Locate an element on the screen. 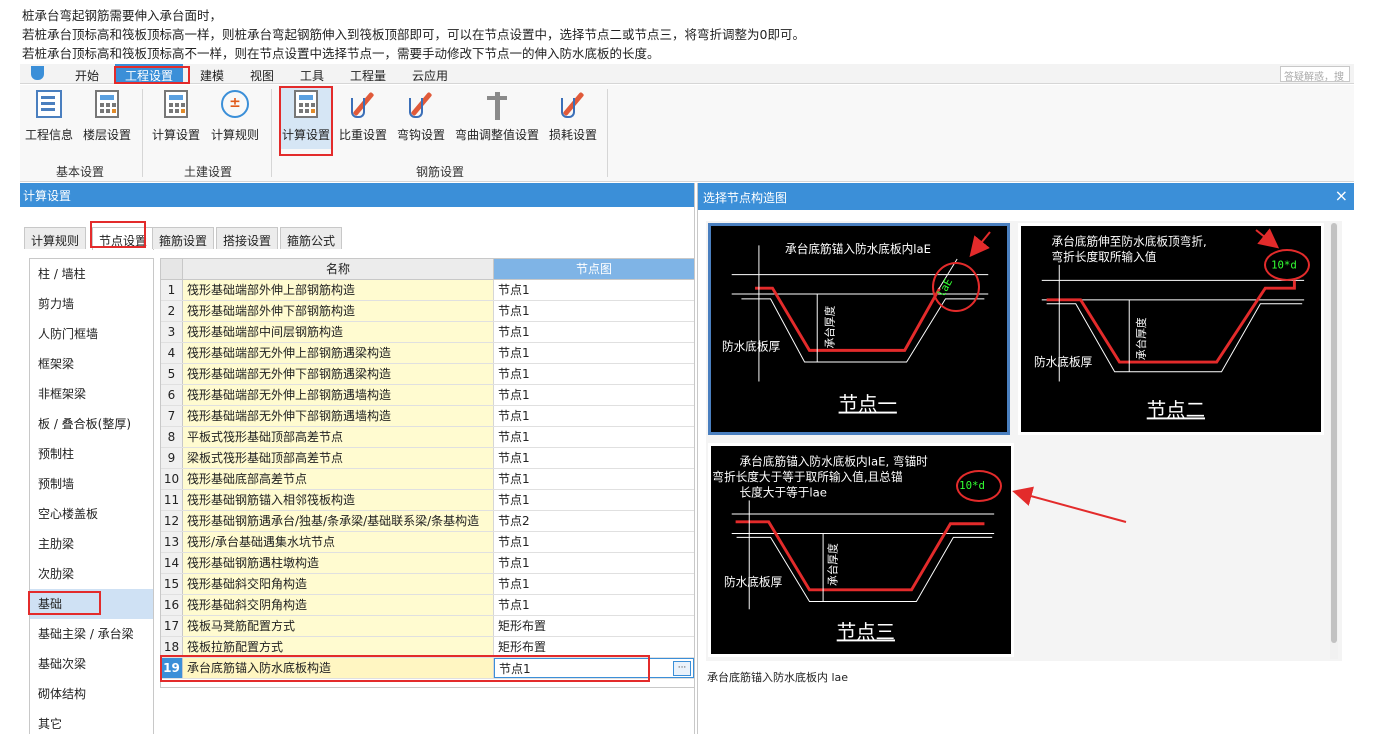 The image size is (1373, 734). diagram-scrollbar is located at coordinates (1334, 441).